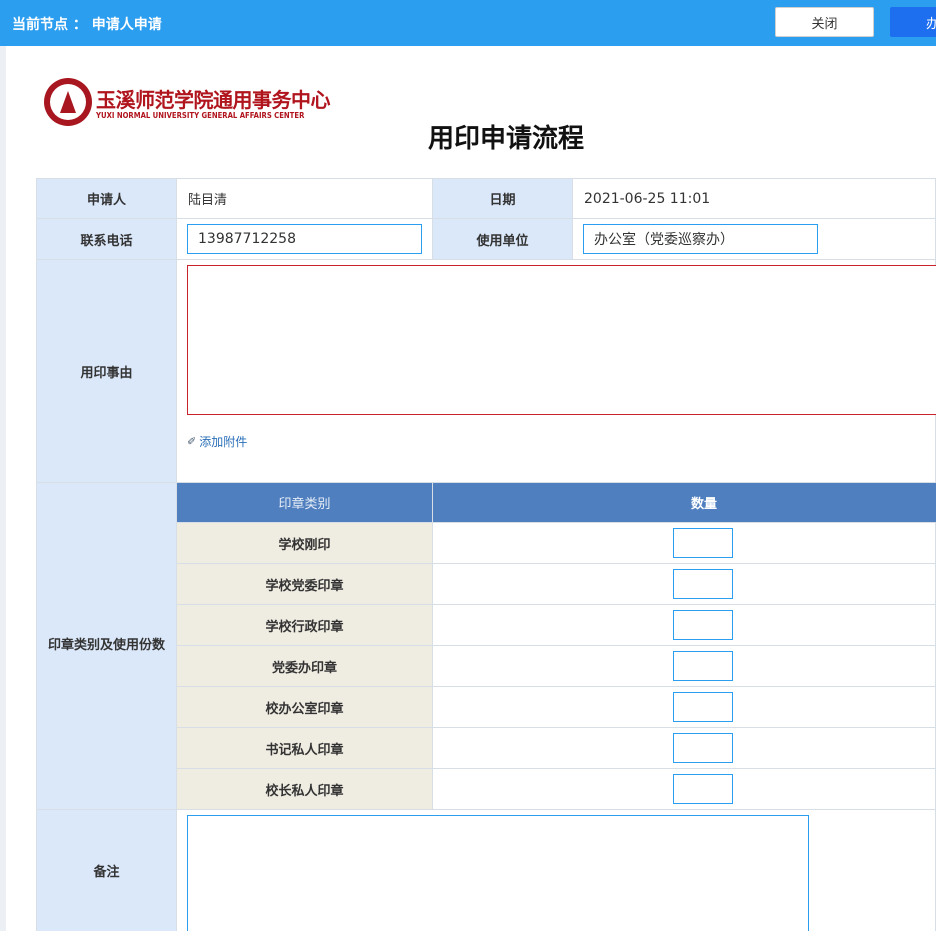 The width and height of the screenshot is (936, 931). I want to click on seal-type-header: 印章类别, so click(305, 503).